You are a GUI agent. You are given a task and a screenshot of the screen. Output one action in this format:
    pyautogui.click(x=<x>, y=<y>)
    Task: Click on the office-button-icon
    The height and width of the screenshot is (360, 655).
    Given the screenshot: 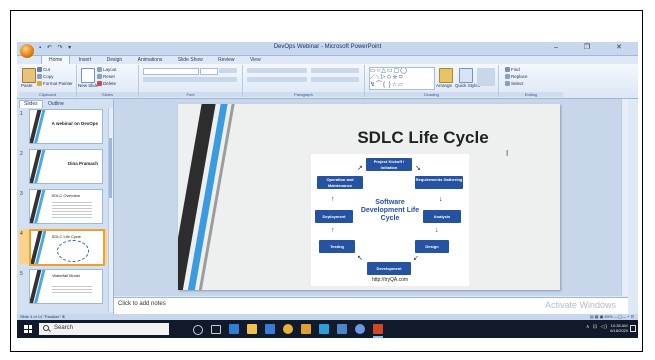 What is the action you would take?
    pyautogui.click(x=27, y=51)
    